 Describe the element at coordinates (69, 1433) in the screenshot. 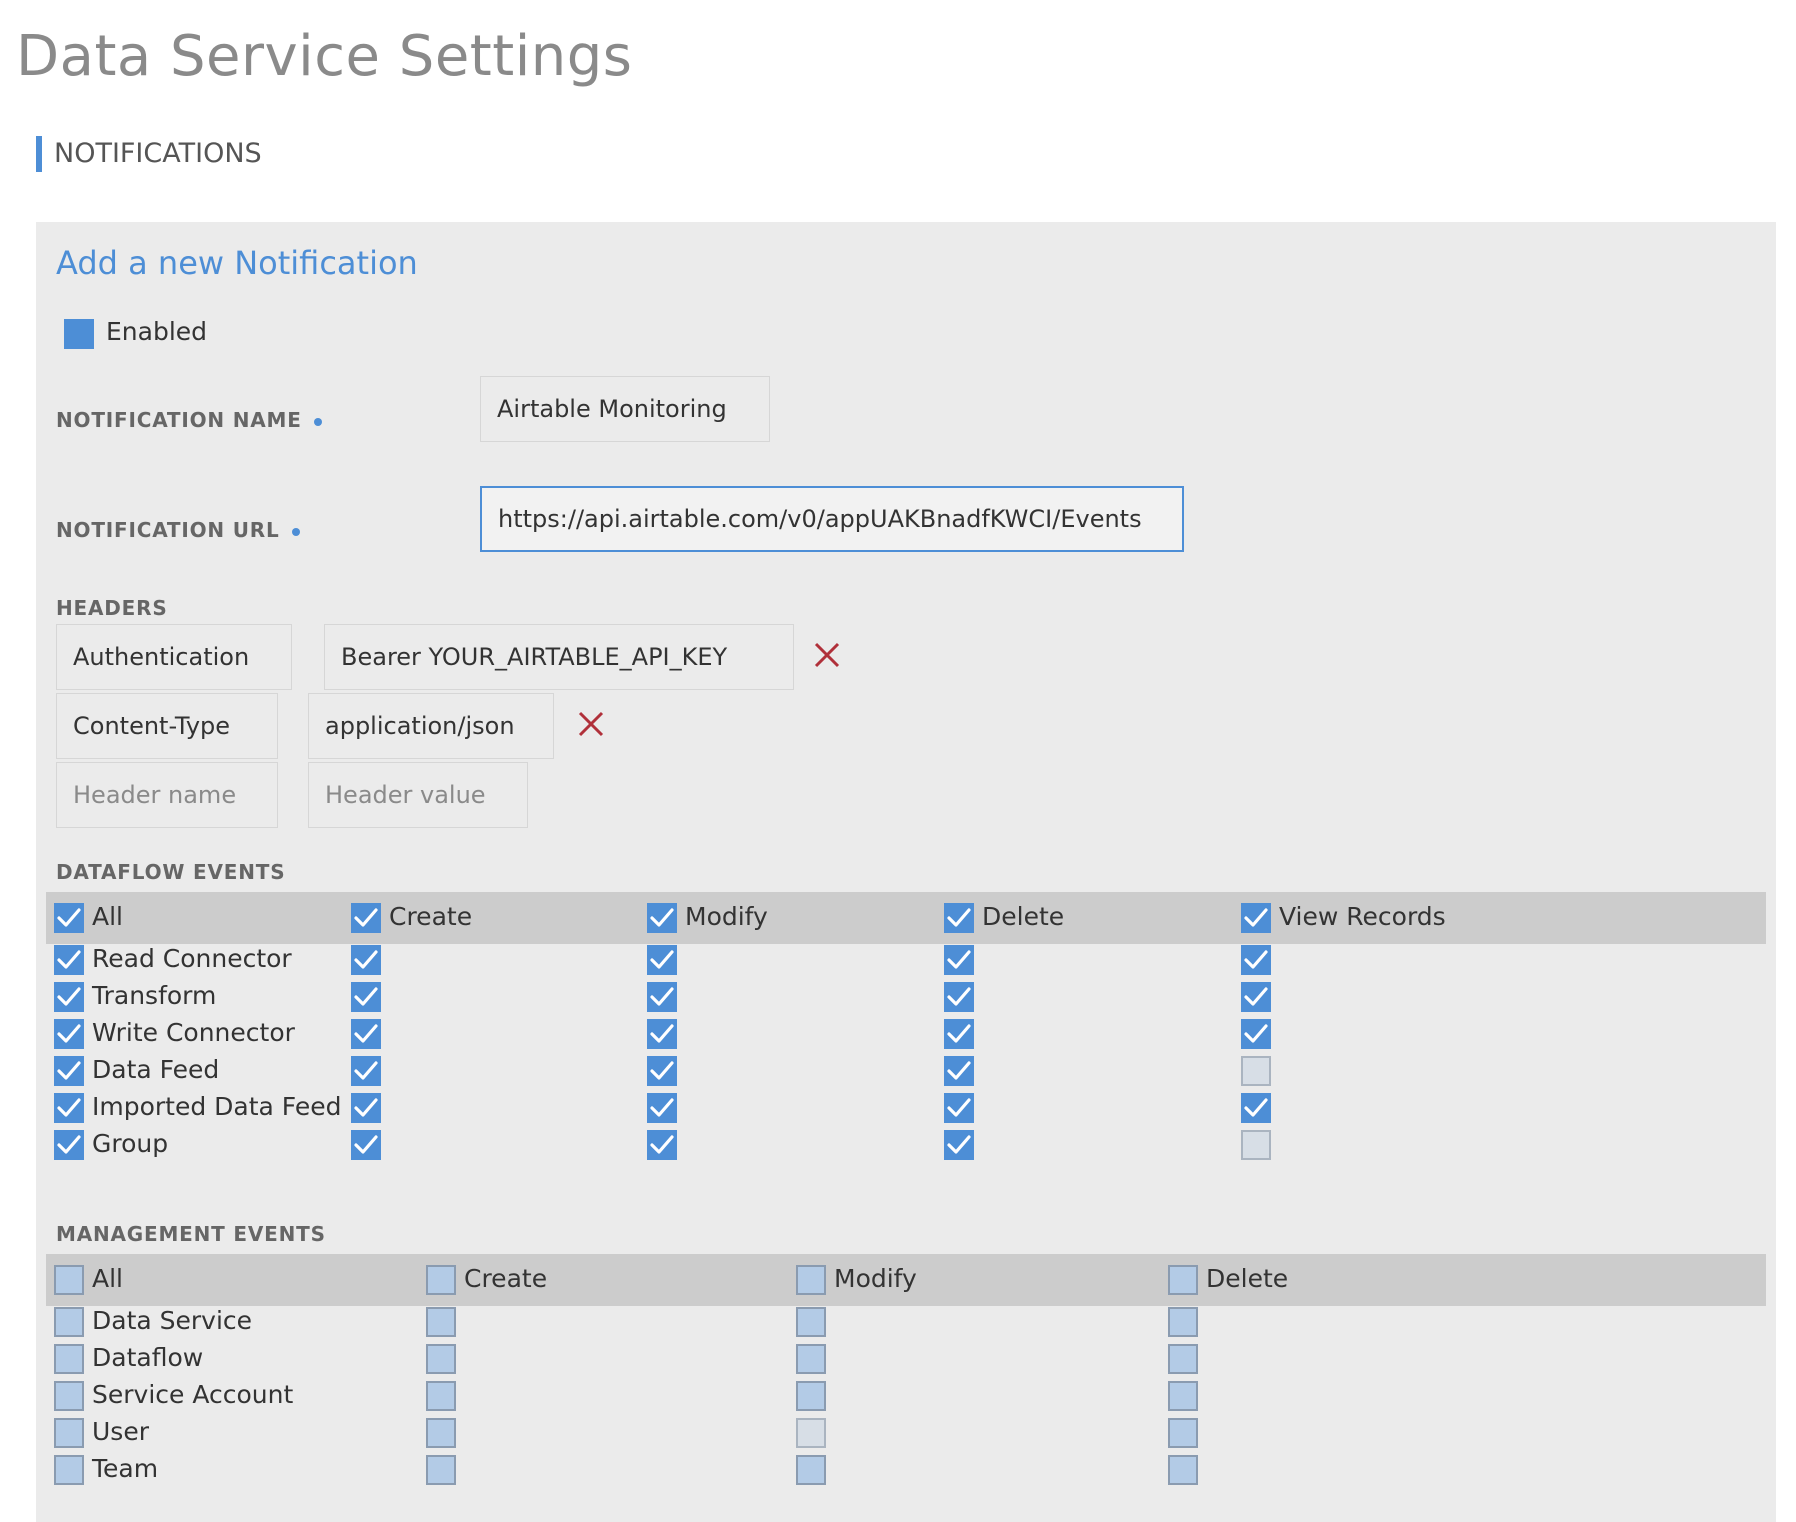

I see `management-user-row-checkbox` at that location.